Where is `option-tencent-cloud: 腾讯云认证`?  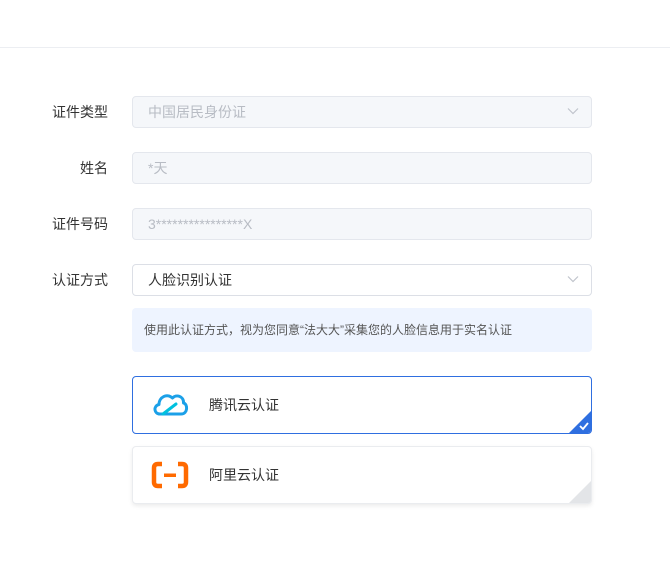
option-tencent-cloud: 腾讯云认证 is located at coordinates (362, 405).